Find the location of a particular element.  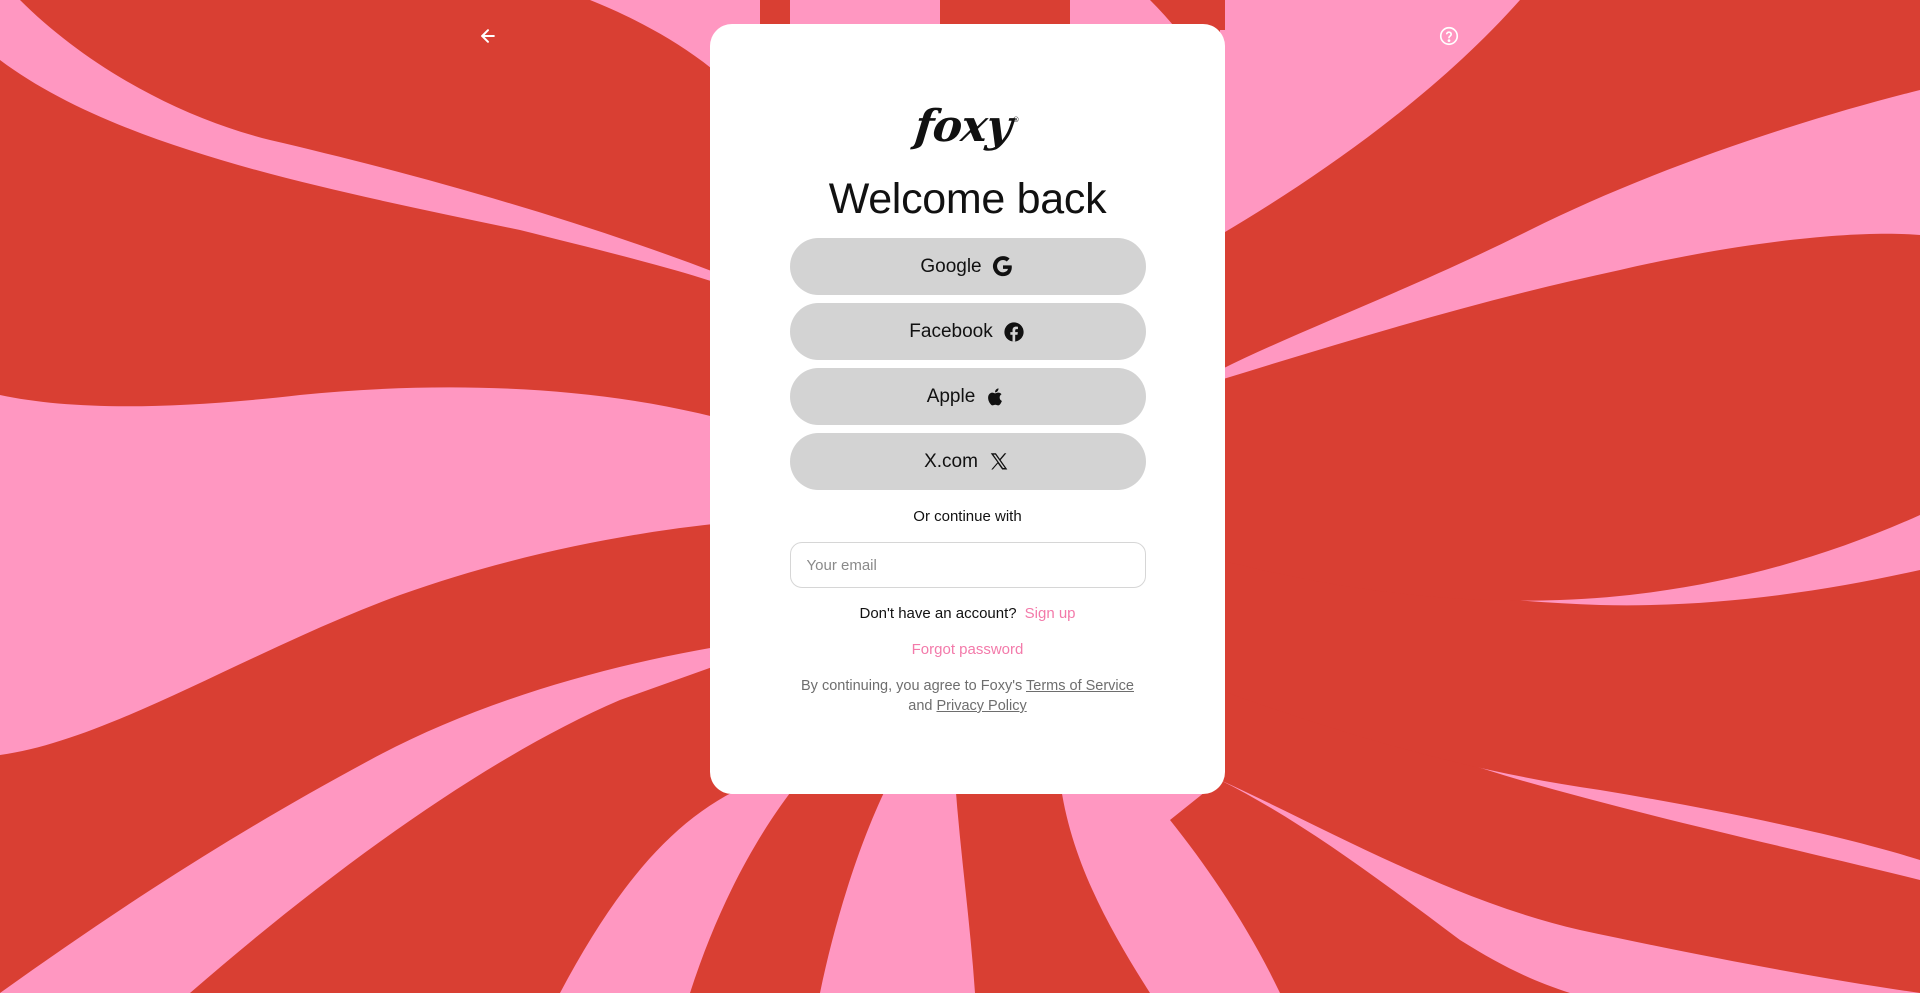

apple-signin-button: Apple is located at coordinates (967, 396).